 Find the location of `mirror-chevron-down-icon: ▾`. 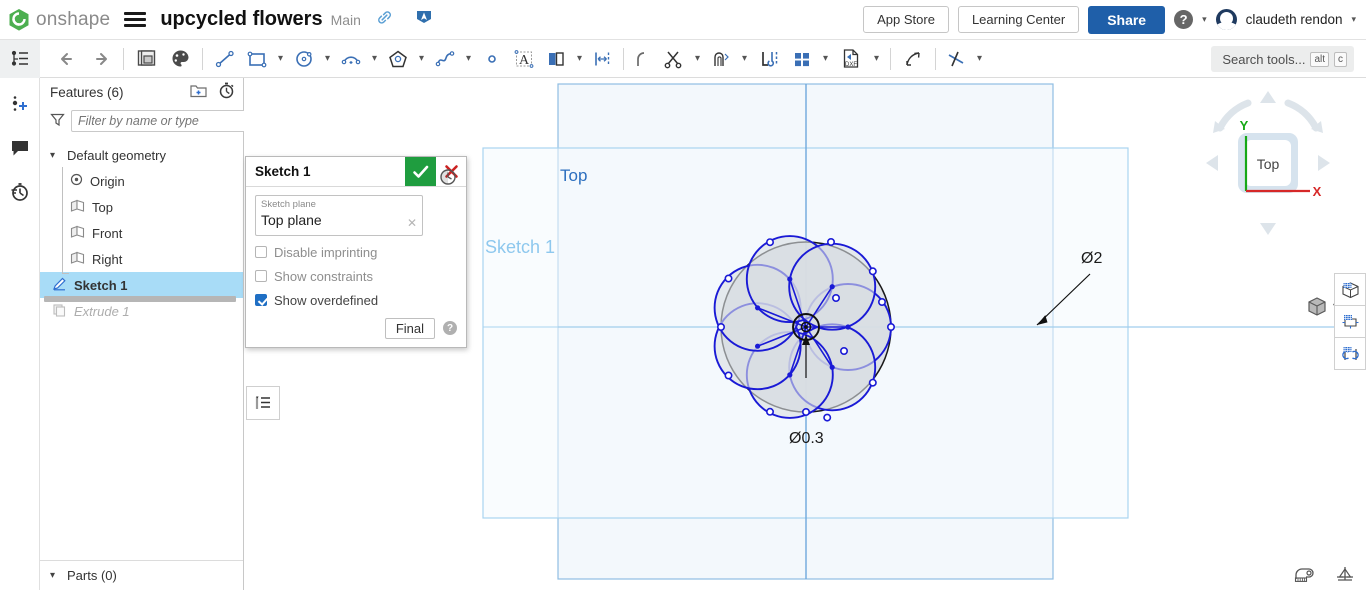

mirror-chevron-down-icon: ▾ is located at coordinates (579, 58).